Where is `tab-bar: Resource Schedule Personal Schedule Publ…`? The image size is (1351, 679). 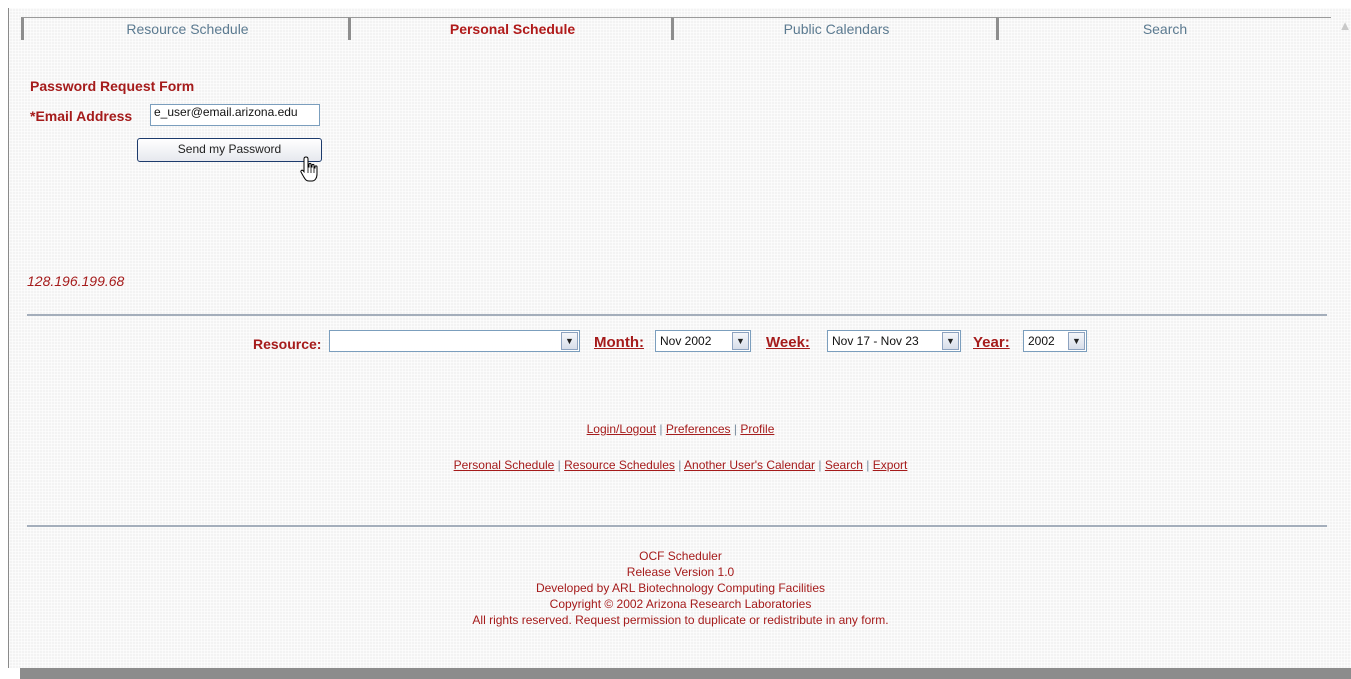 tab-bar: Resource Schedule Personal Schedule Publ… is located at coordinates (676, 28).